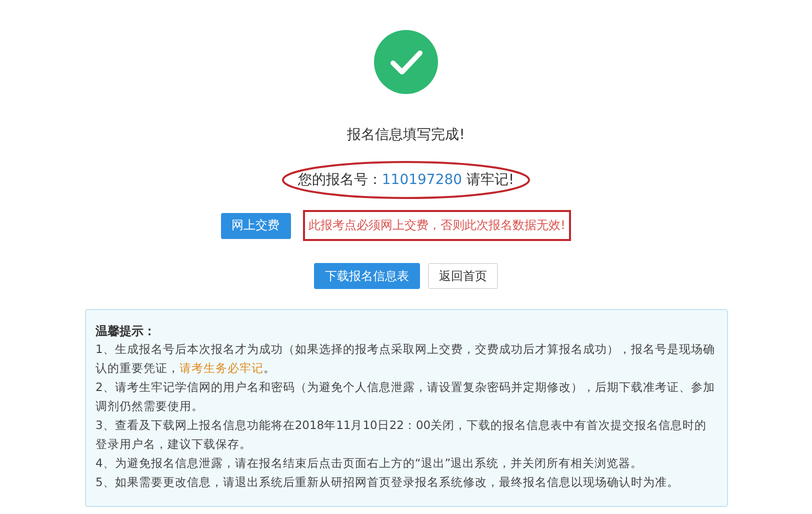 The height and width of the screenshot is (514, 812). What do you see at coordinates (437, 225) in the screenshot?
I see `payment-warning: 此报考点必须网上交费，否则此次报名数据无效!` at bounding box center [437, 225].